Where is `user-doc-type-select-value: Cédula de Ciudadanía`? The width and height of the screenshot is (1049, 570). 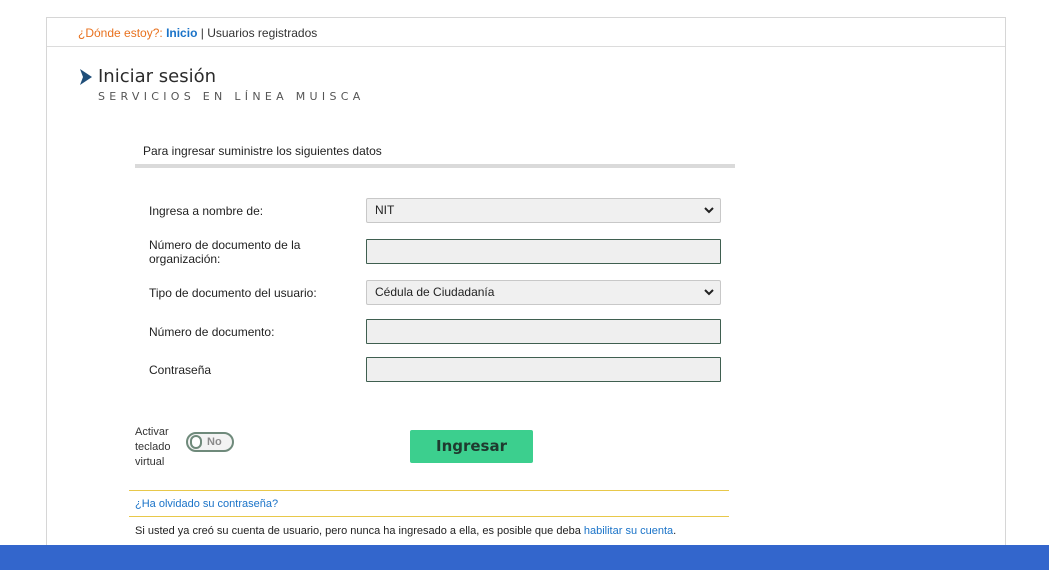 user-doc-type-select-value: Cédula de Ciudadanía is located at coordinates (435, 292).